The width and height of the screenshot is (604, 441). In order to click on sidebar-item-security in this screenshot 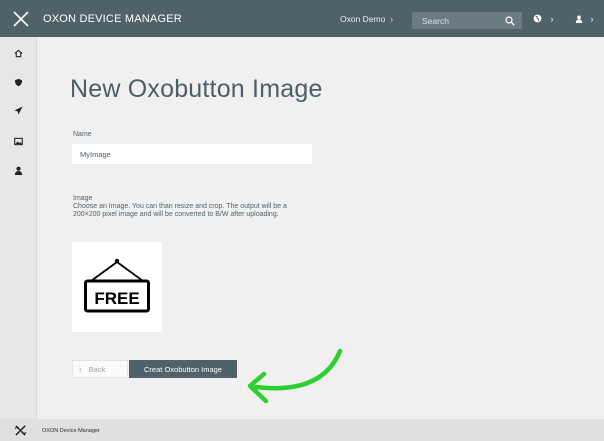, I will do `click(18, 82)`.